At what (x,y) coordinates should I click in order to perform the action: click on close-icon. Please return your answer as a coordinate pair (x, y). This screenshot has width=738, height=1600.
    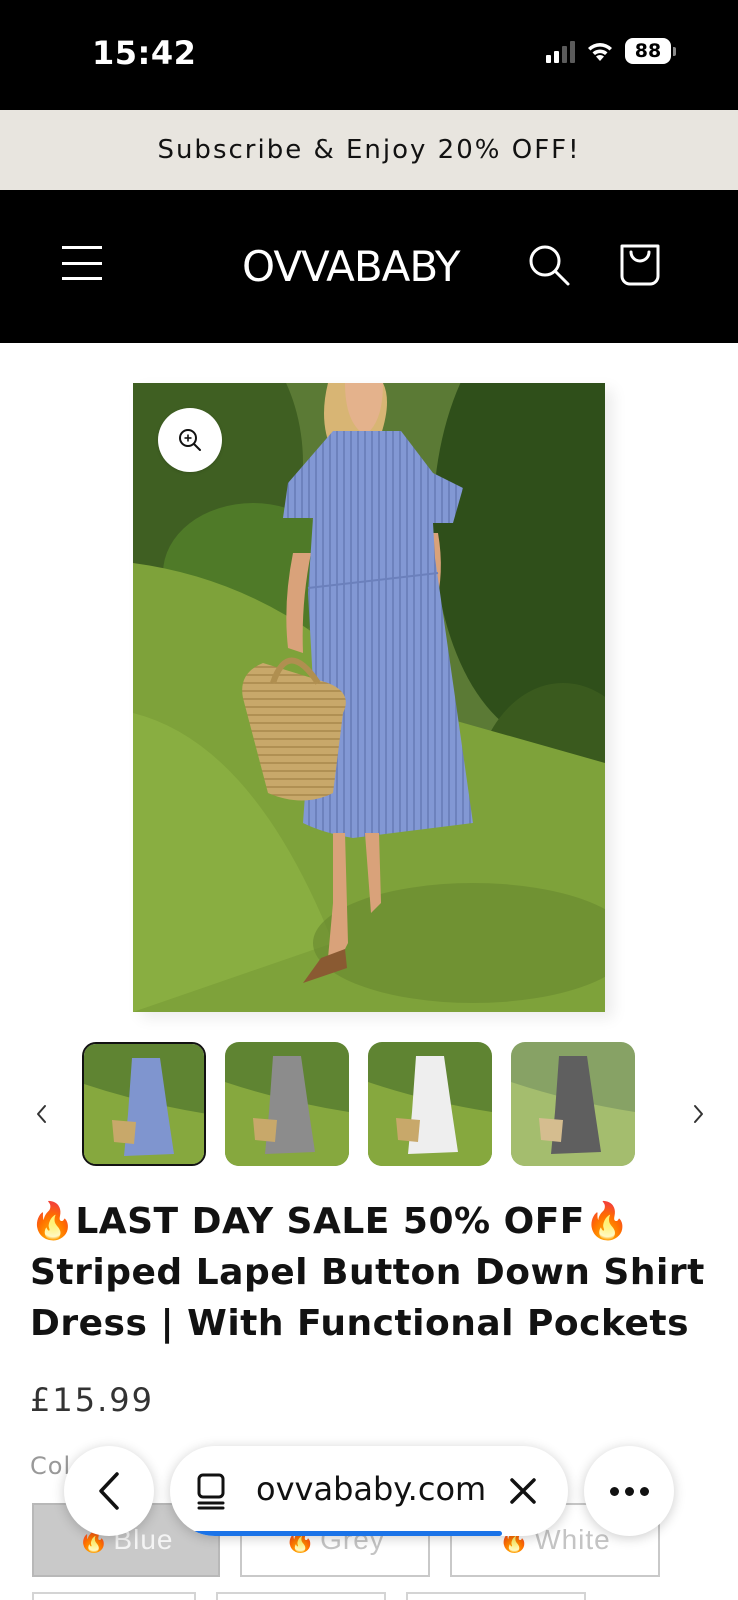
    Looking at the image, I should click on (523, 1491).